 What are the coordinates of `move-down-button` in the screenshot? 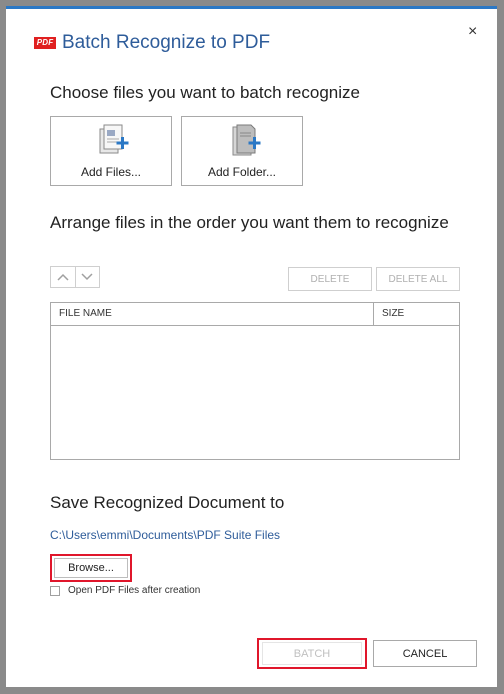 It's located at (87, 277).